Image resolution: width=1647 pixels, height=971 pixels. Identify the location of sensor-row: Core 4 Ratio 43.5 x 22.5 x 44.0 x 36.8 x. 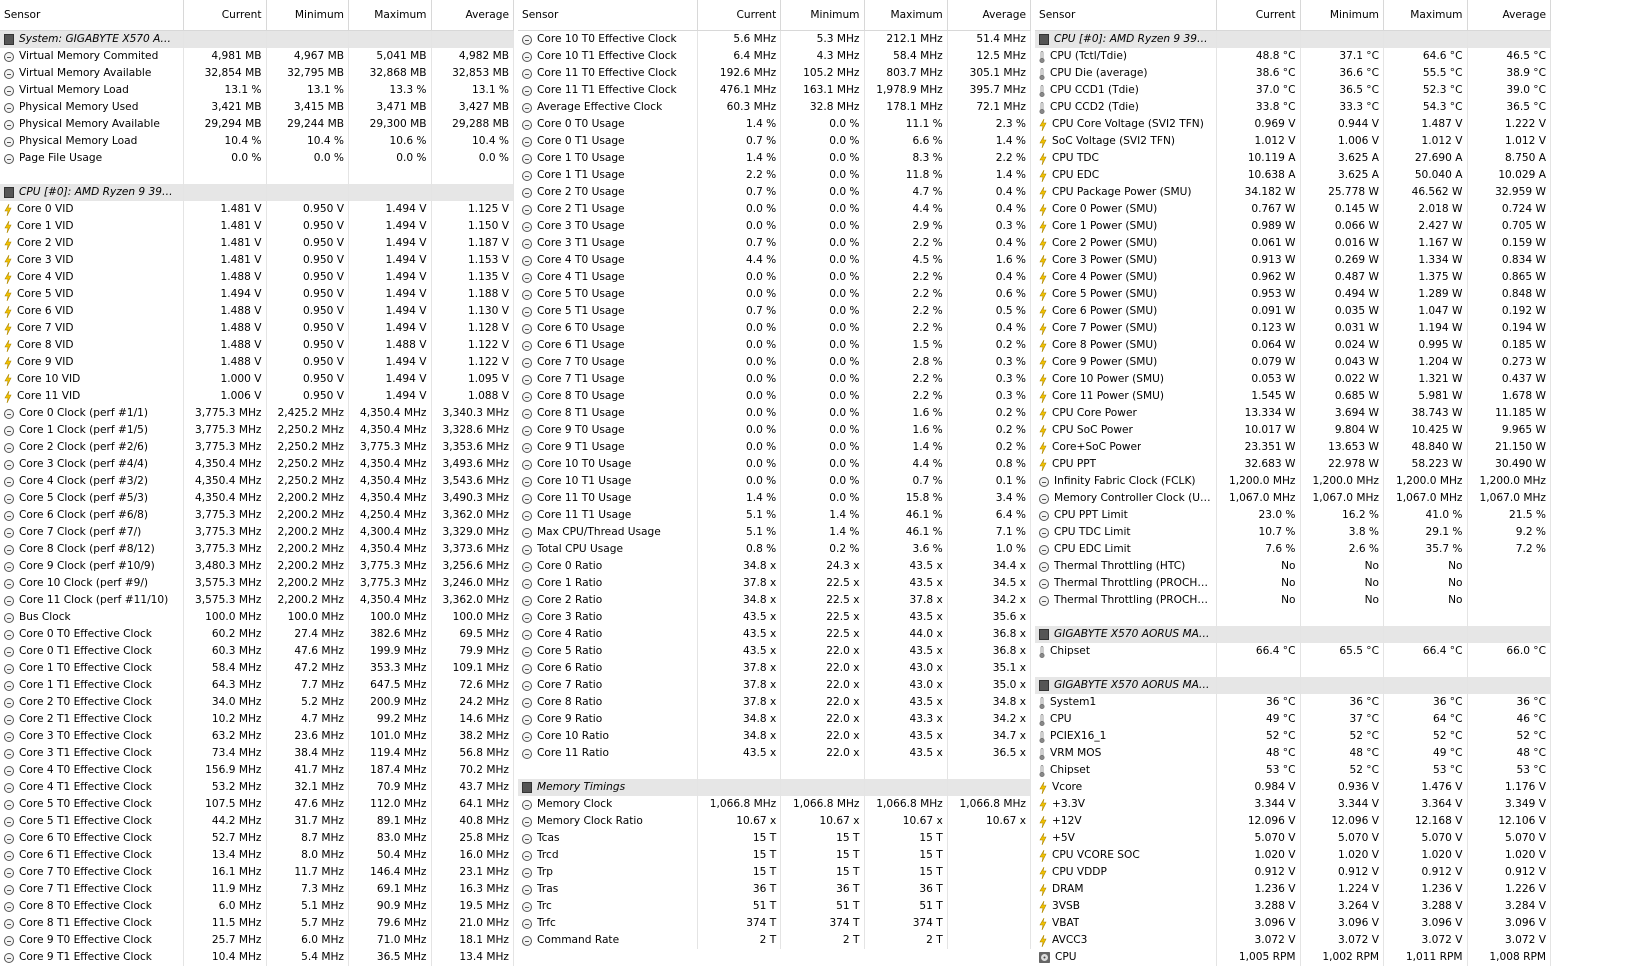
(774, 634).